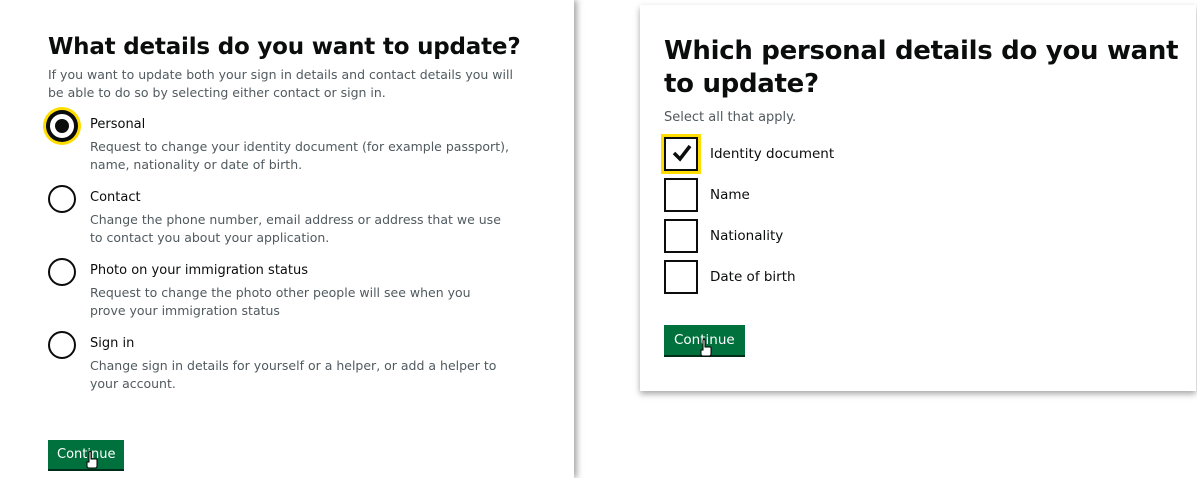 The image size is (1197, 478). Describe the element at coordinates (930, 236) in the screenshot. I see `checkbox-option-nationality: Nationality` at that location.